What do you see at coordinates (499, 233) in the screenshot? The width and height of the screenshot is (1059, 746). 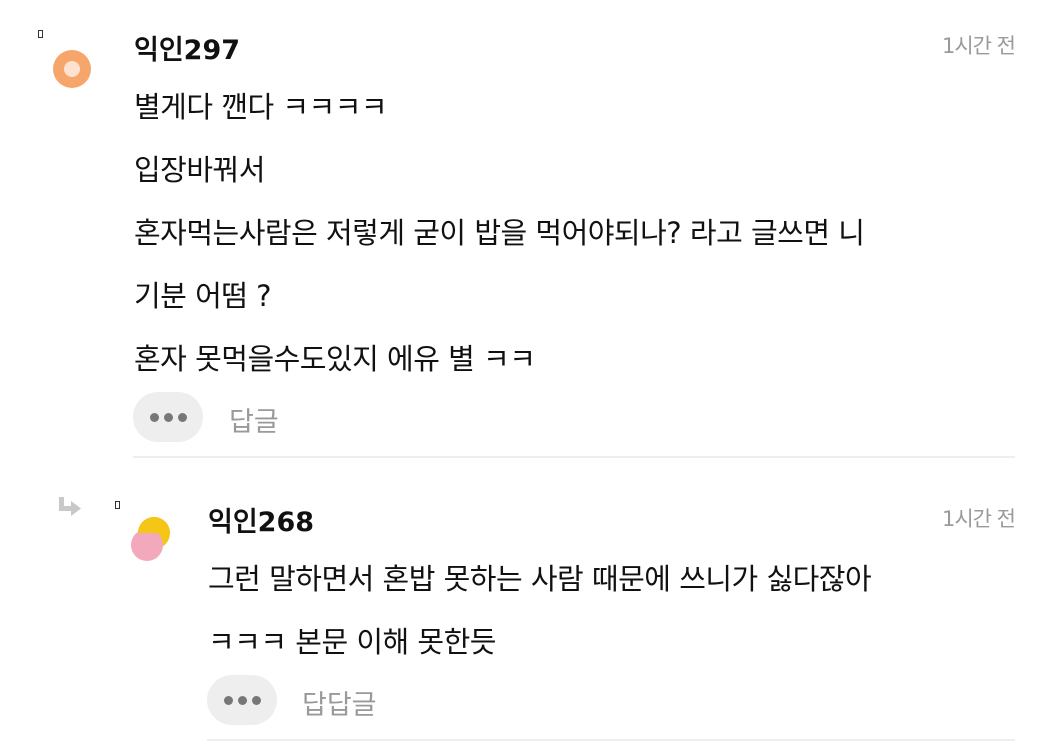 I see `comment-text-line: 혼자먹는사람은 저렇게 굳이 밥을 먹어야되나? 라고 글쓰면 니` at bounding box center [499, 233].